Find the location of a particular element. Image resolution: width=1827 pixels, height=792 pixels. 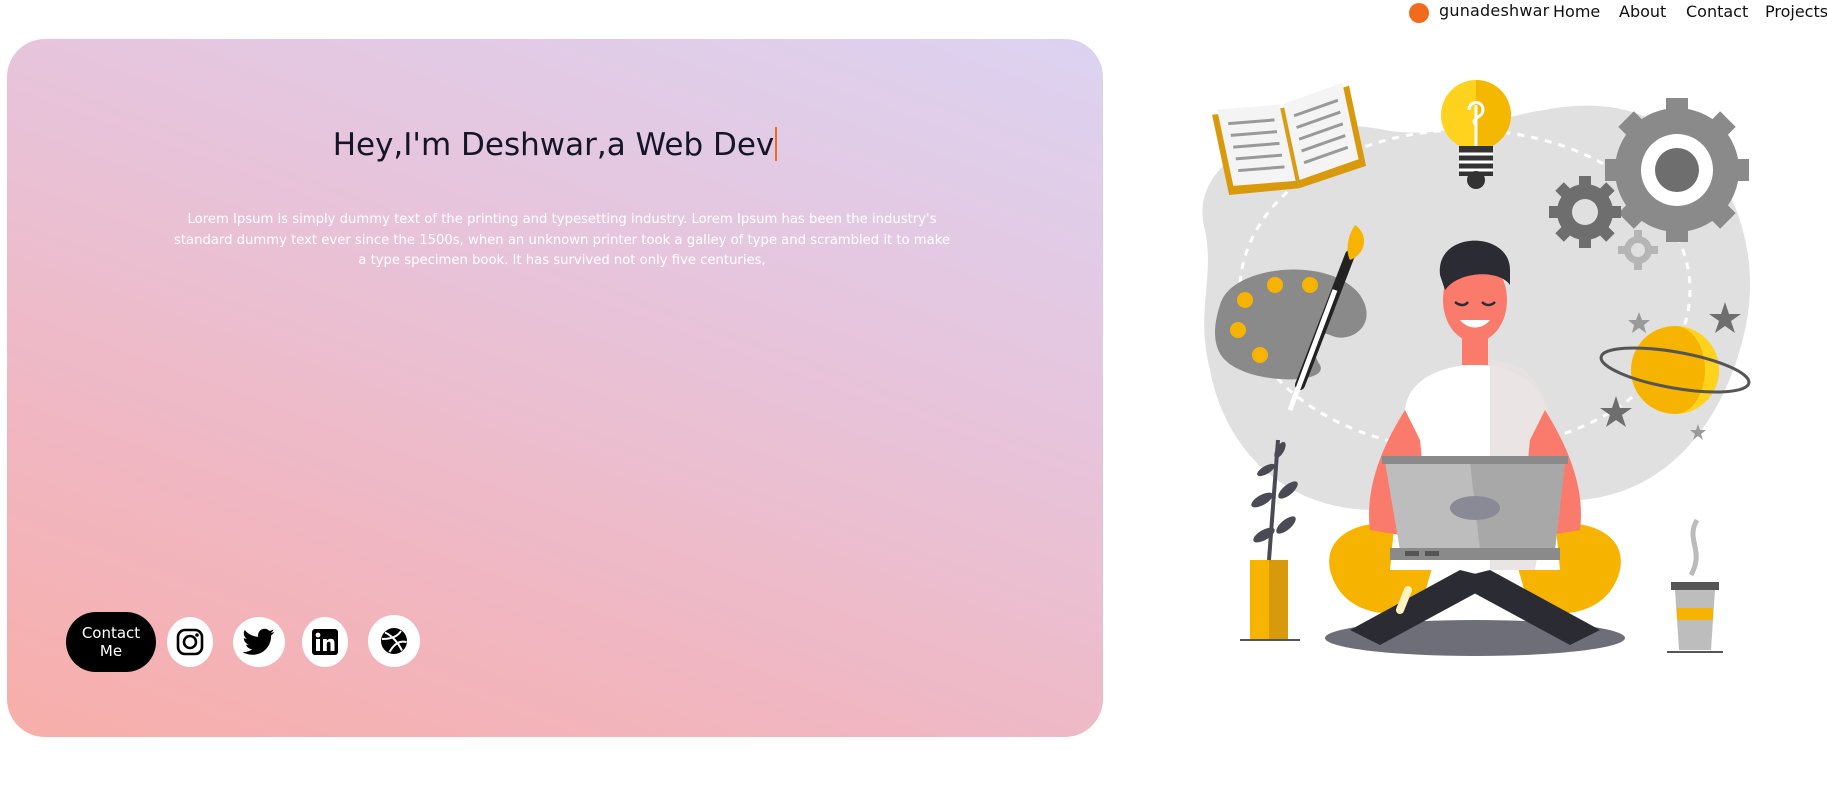

medium-gear-icon is located at coordinates (1585, 212).